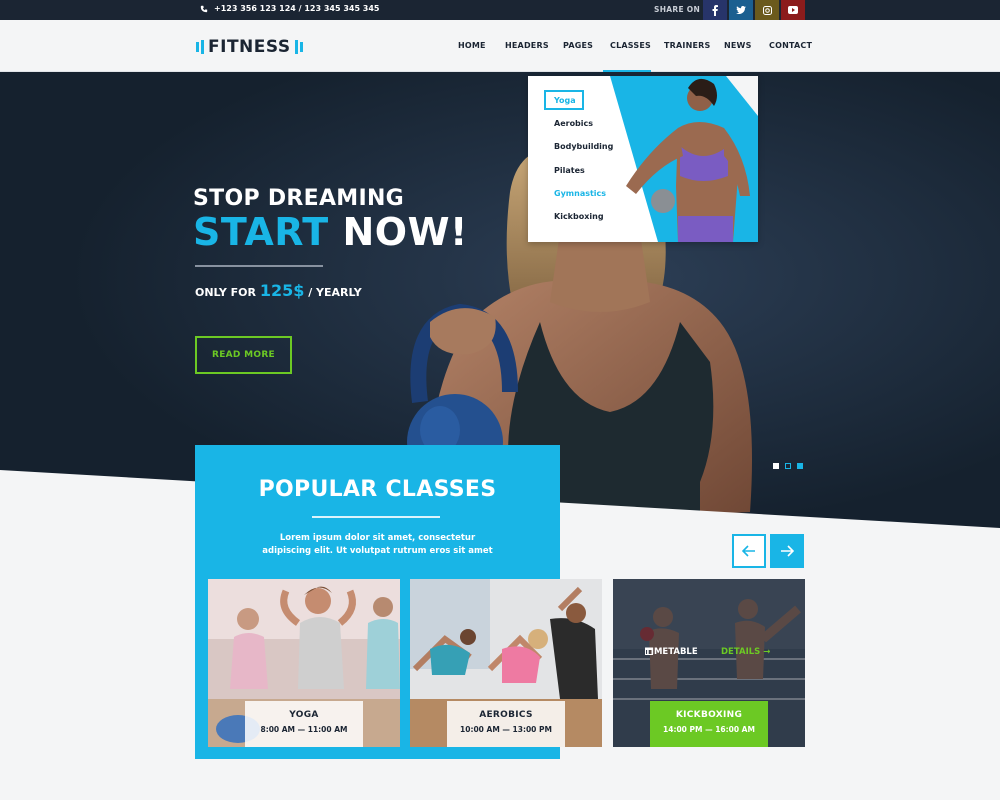 Image resolution: width=1000 pixels, height=800 pixels. What do you see at coordinates (745, 652) in the screenshot?
I see `details-link: DETAILS →` at bounding box center [745, 652].